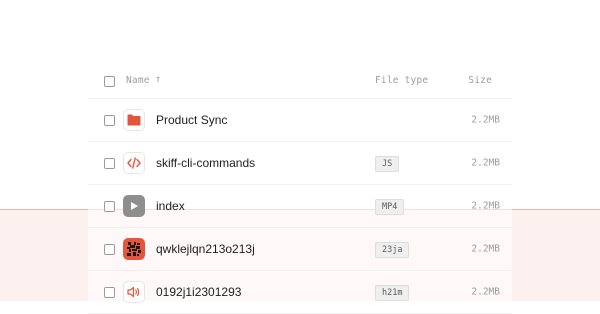 The image size is (600, 314). Describe the element at coordinates (134, 120) in the screenshot. I see `folder-icon` at that location.